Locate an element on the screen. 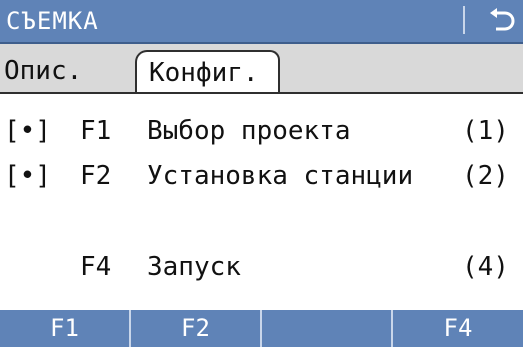 This screenshot has width=523, height=347. menu-item-station: [•] F2 Установка станции (2) is located at coordinates (261, 179).